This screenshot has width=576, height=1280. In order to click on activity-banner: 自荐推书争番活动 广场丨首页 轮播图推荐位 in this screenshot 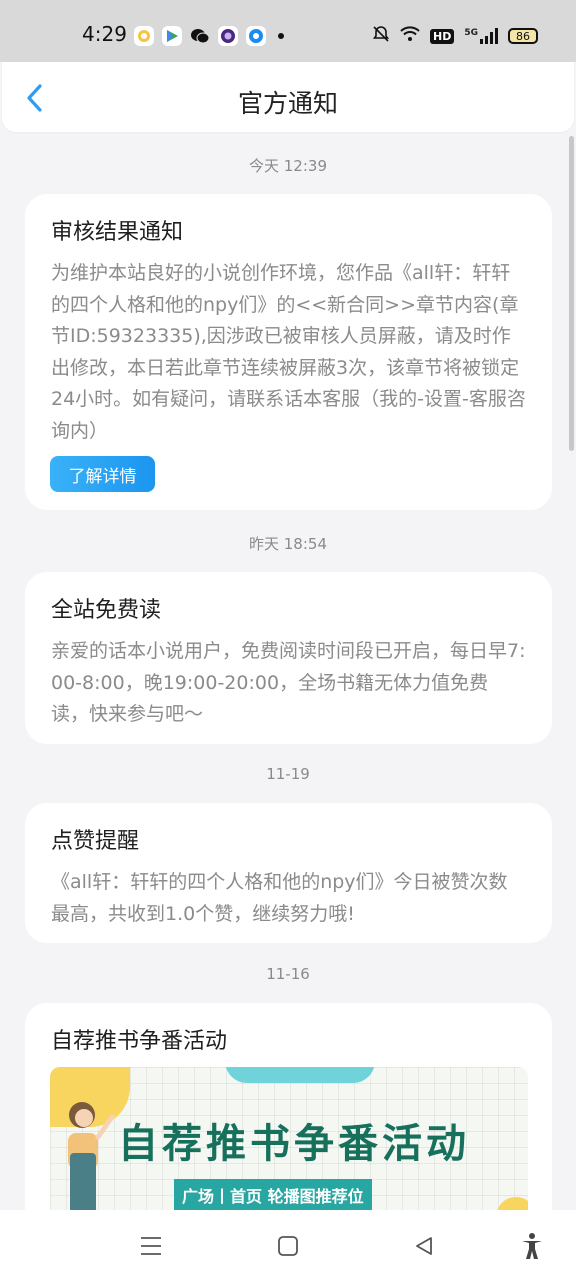, I will do `click(289, 1147)`.